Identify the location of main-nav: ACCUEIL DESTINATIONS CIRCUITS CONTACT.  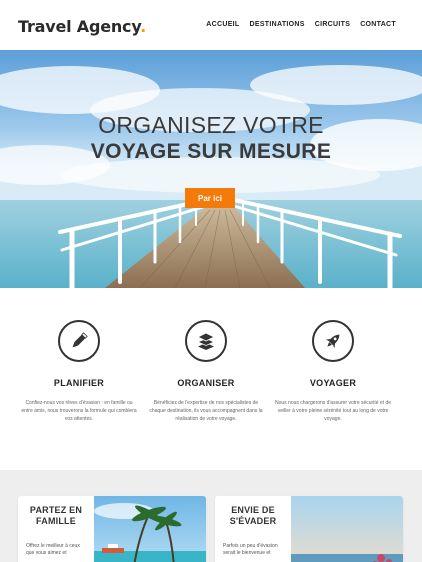
(301, 24).